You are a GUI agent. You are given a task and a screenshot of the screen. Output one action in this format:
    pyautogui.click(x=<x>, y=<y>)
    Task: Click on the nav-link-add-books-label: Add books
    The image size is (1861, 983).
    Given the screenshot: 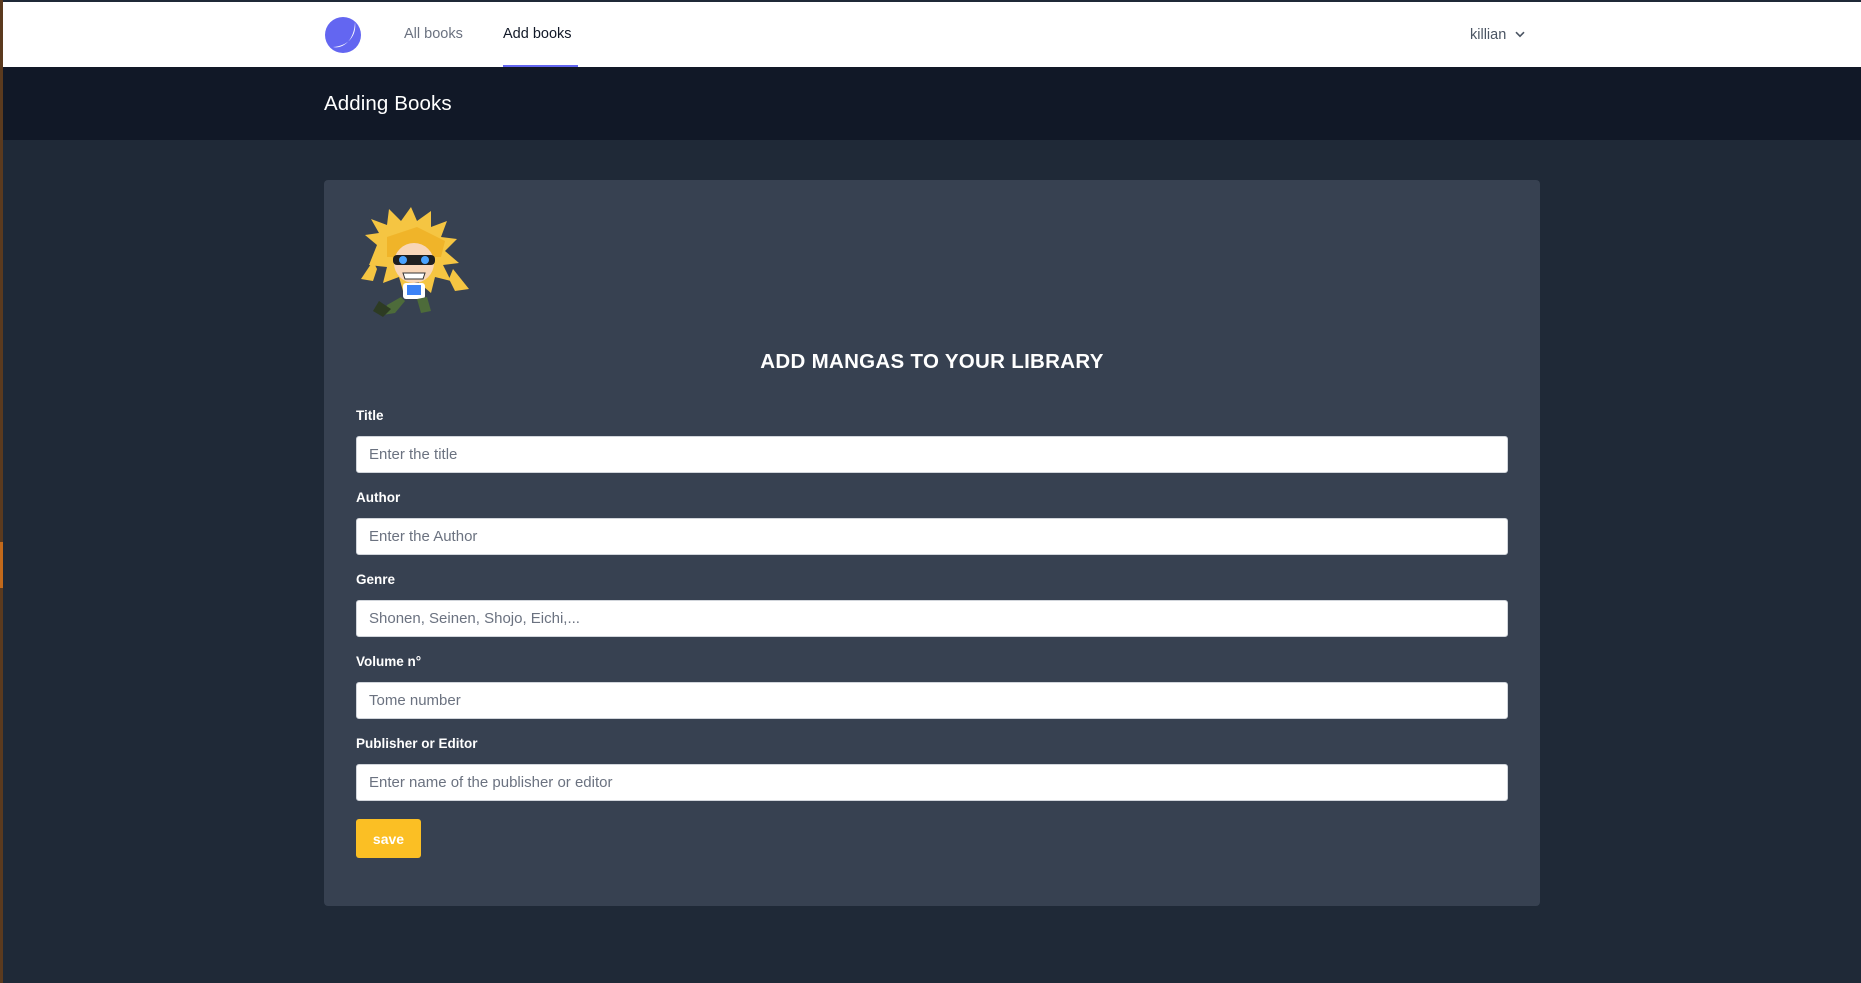 What is the action you would take?
    pyautogui.click(x=537, y=34)
    